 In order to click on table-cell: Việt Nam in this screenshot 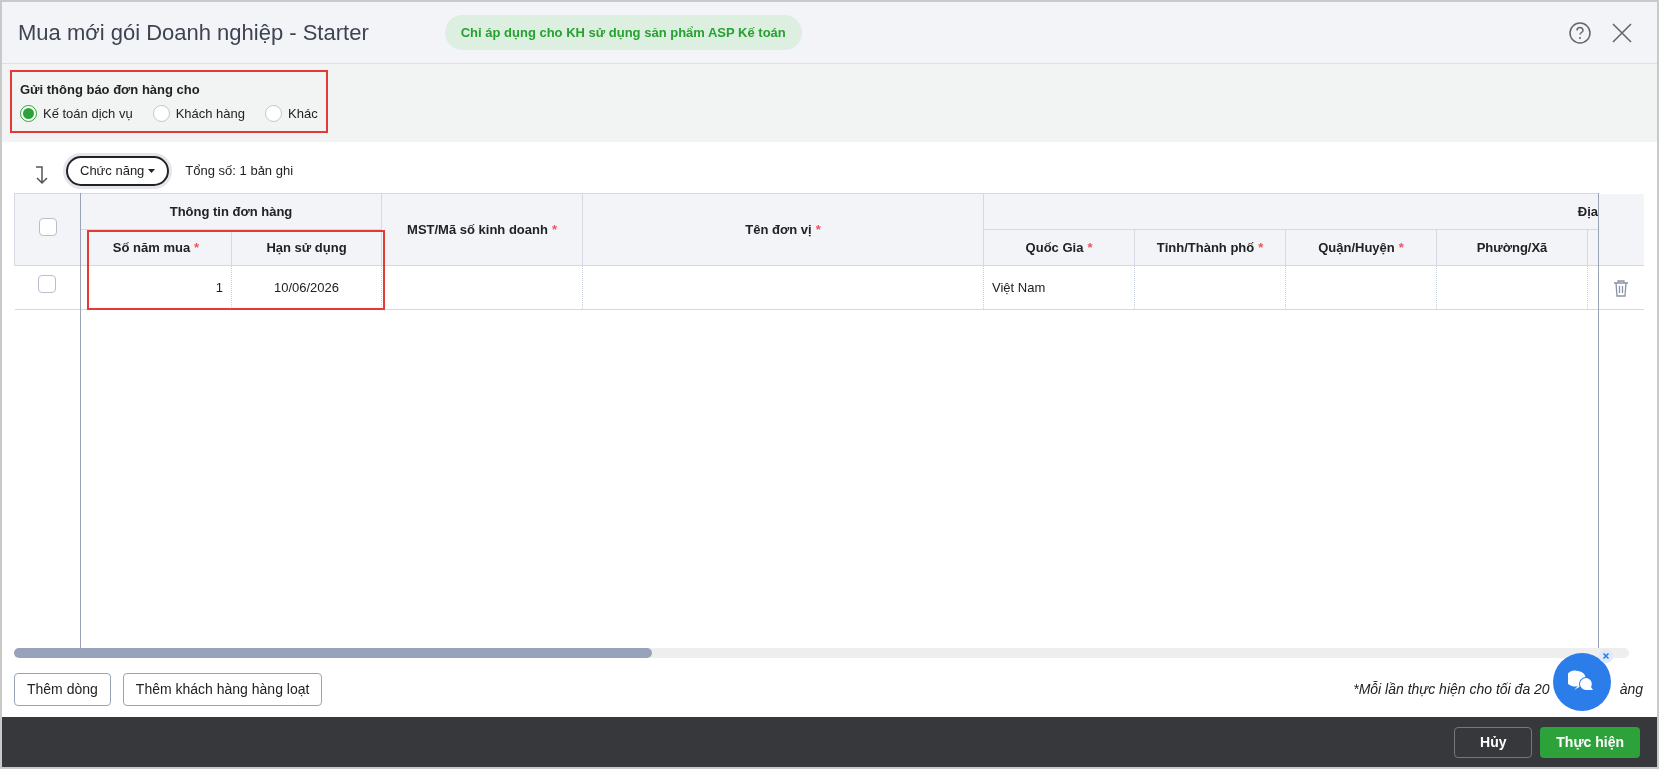, I will do `click(1019, 287)`.